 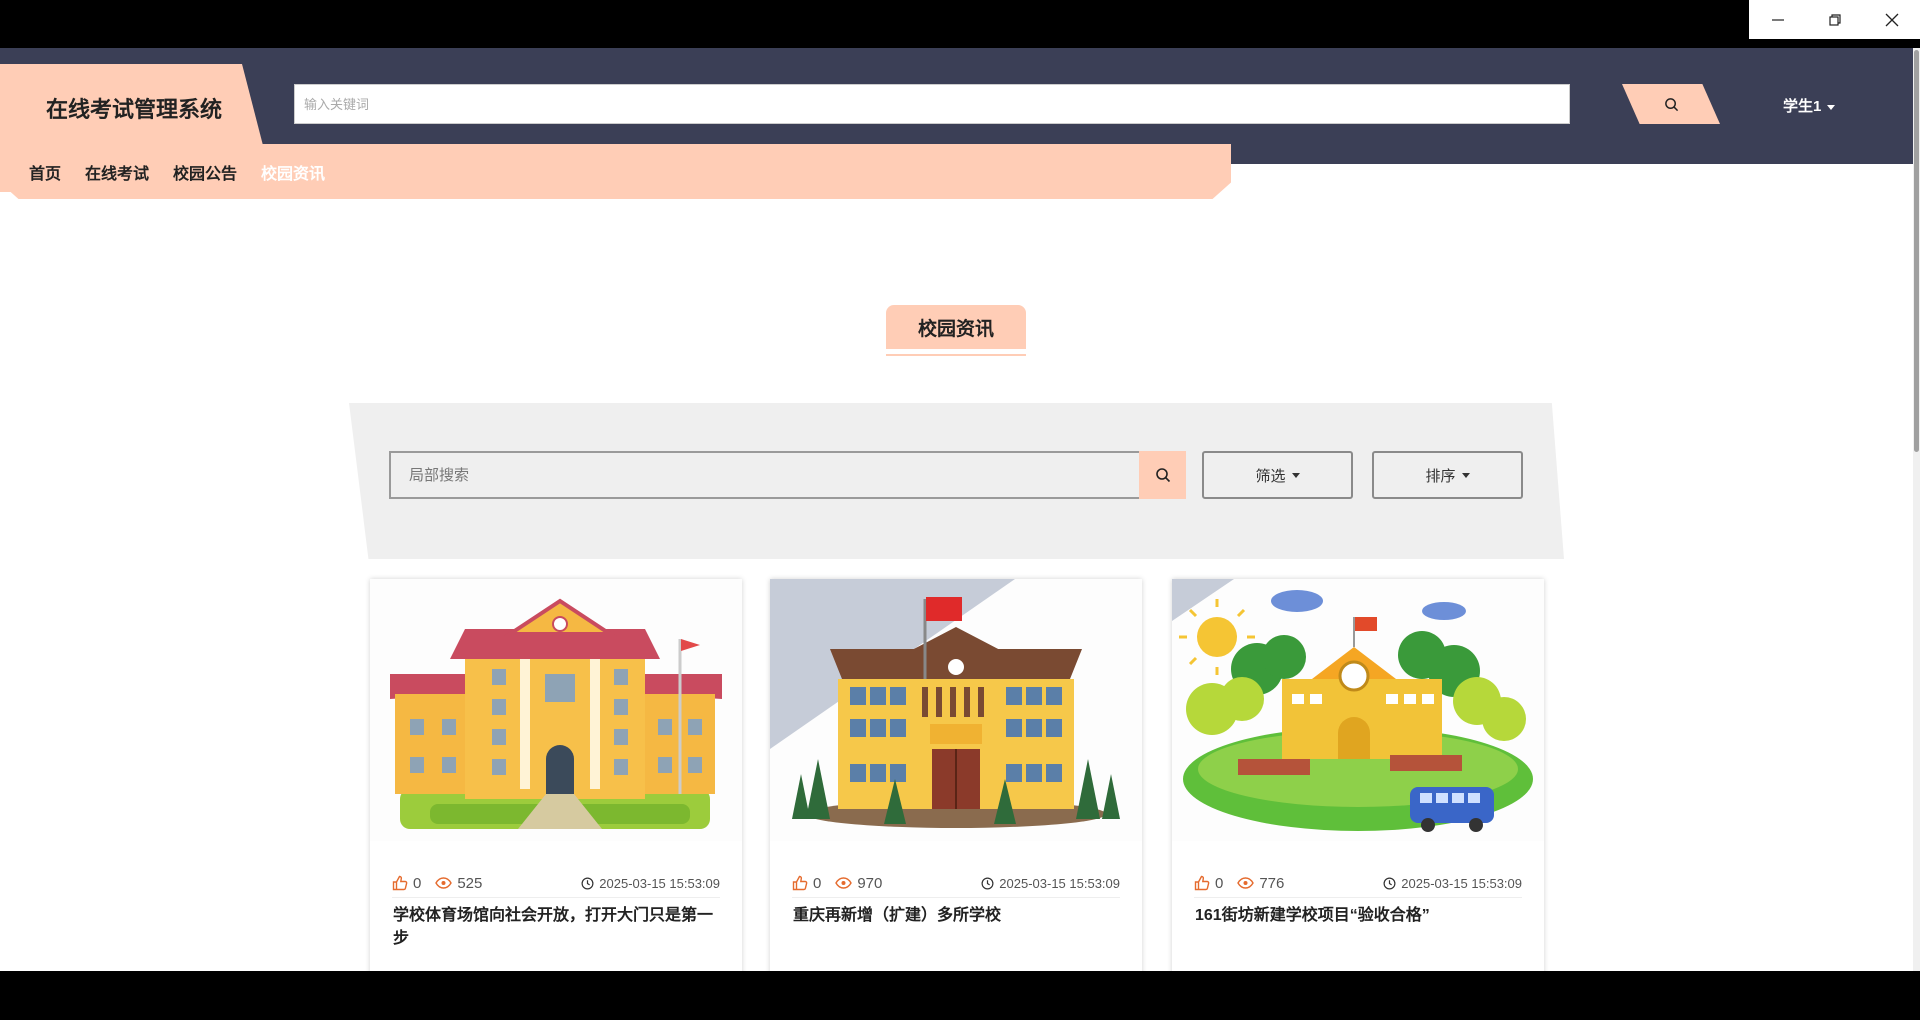 I want to click on school-scene-illustration, so click(x=1358, y=710).